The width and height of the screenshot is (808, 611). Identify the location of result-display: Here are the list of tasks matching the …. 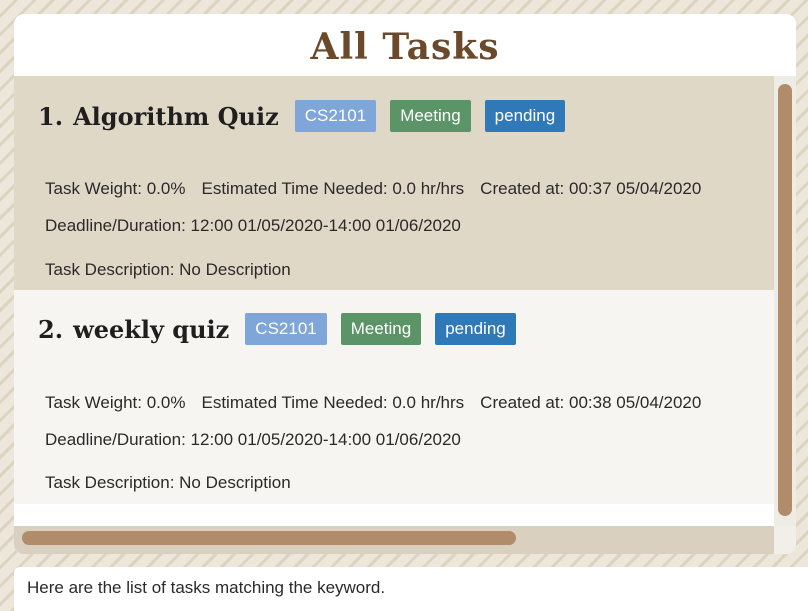
(411, 589).